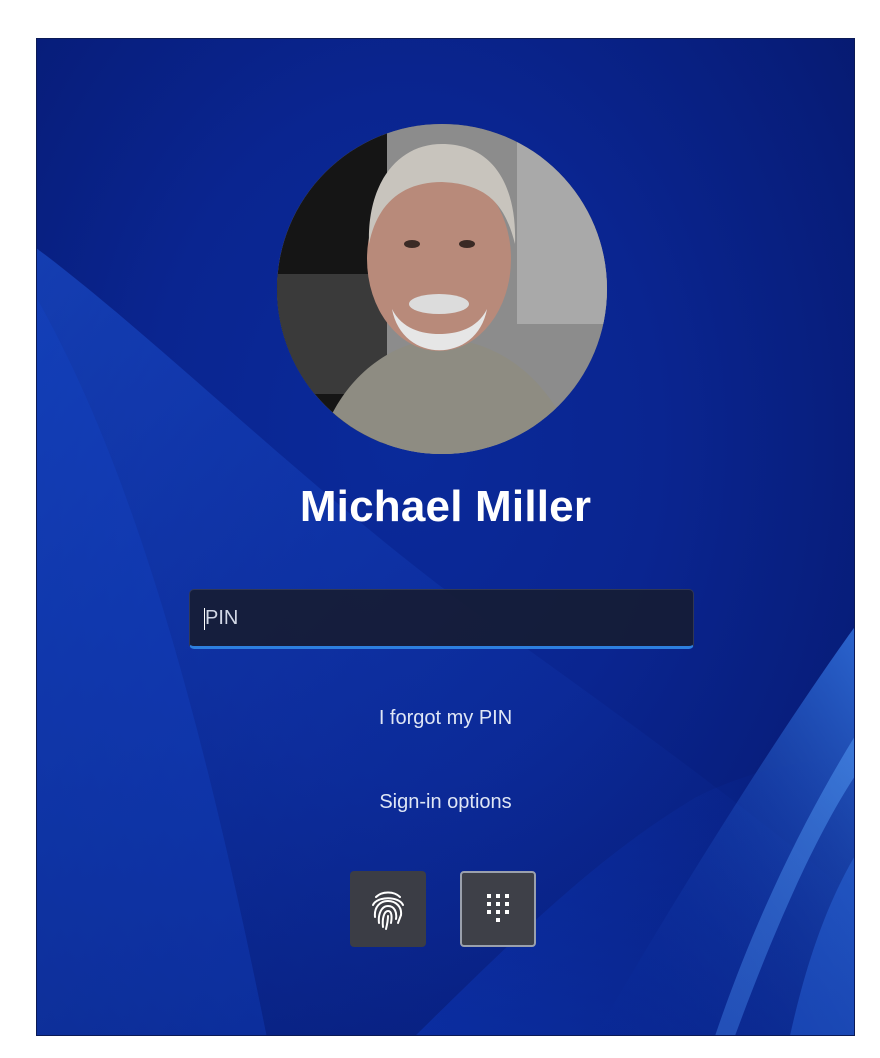 The width and height of the screenshot is (880, 1058). What do you see at coordinates (445, 802) in the screenshot?
I see `sign-in-options-link: Sign-in options` at bounding box center [445, 802].